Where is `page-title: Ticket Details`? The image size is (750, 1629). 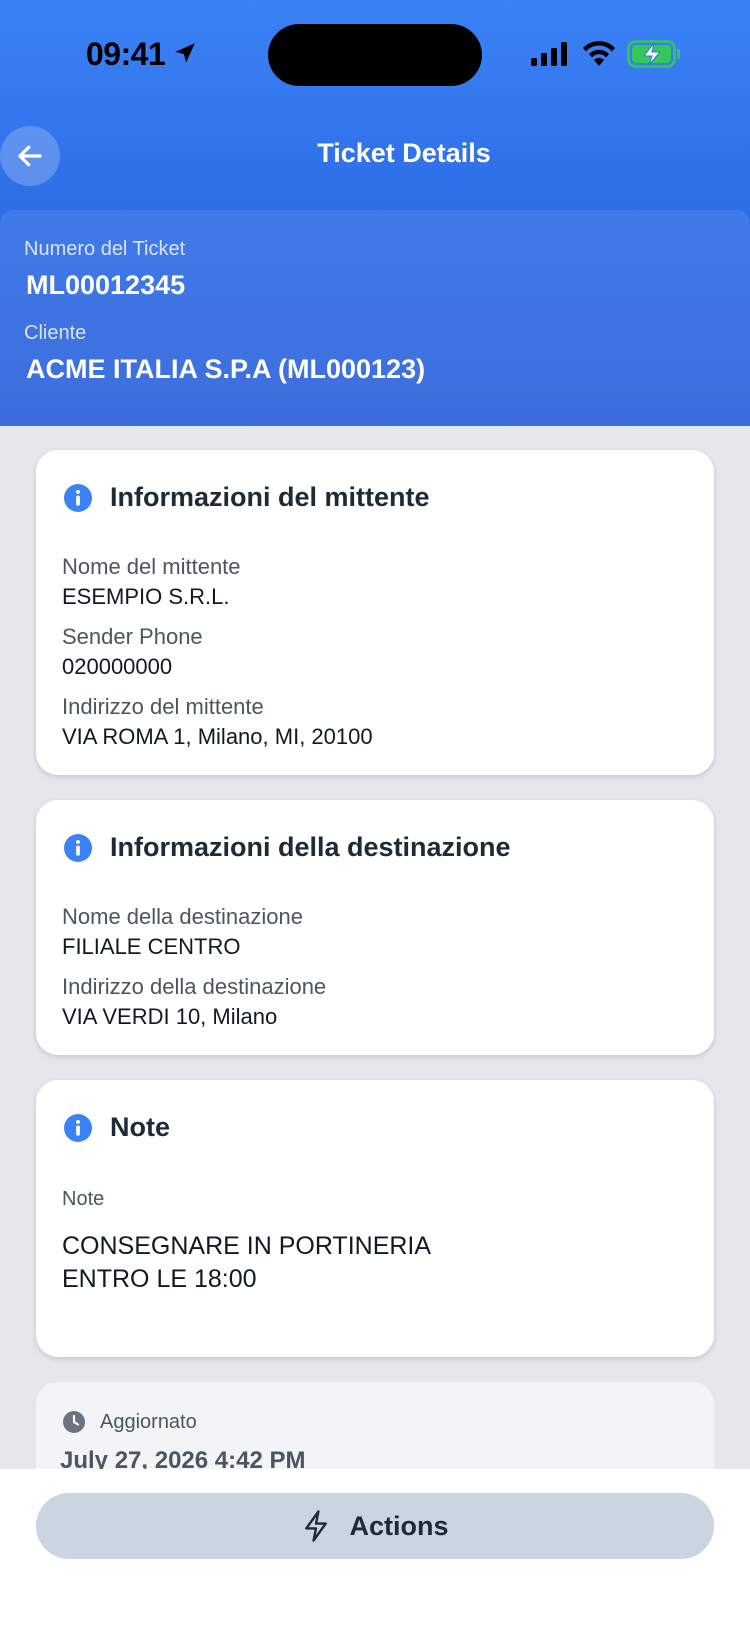 page-title: Ticket Details is located at coordinates (404, 153).